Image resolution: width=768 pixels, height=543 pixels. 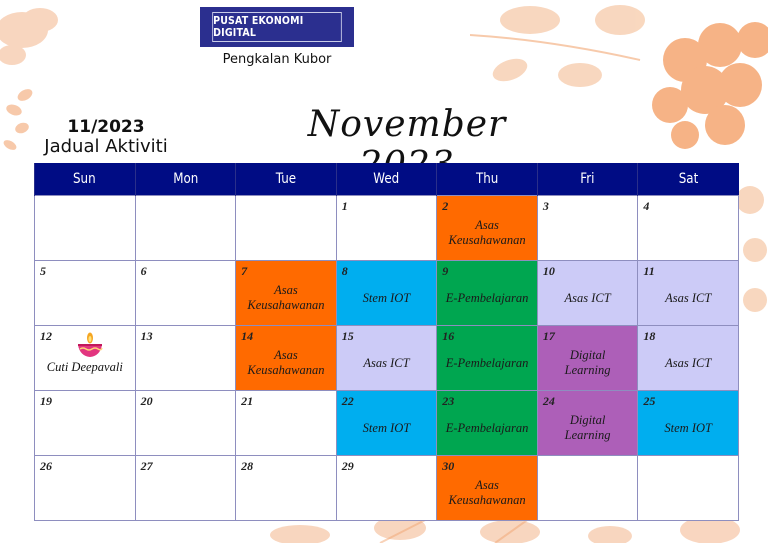 I want to click on weekday-header: Fri, so click(x=587, y=179).